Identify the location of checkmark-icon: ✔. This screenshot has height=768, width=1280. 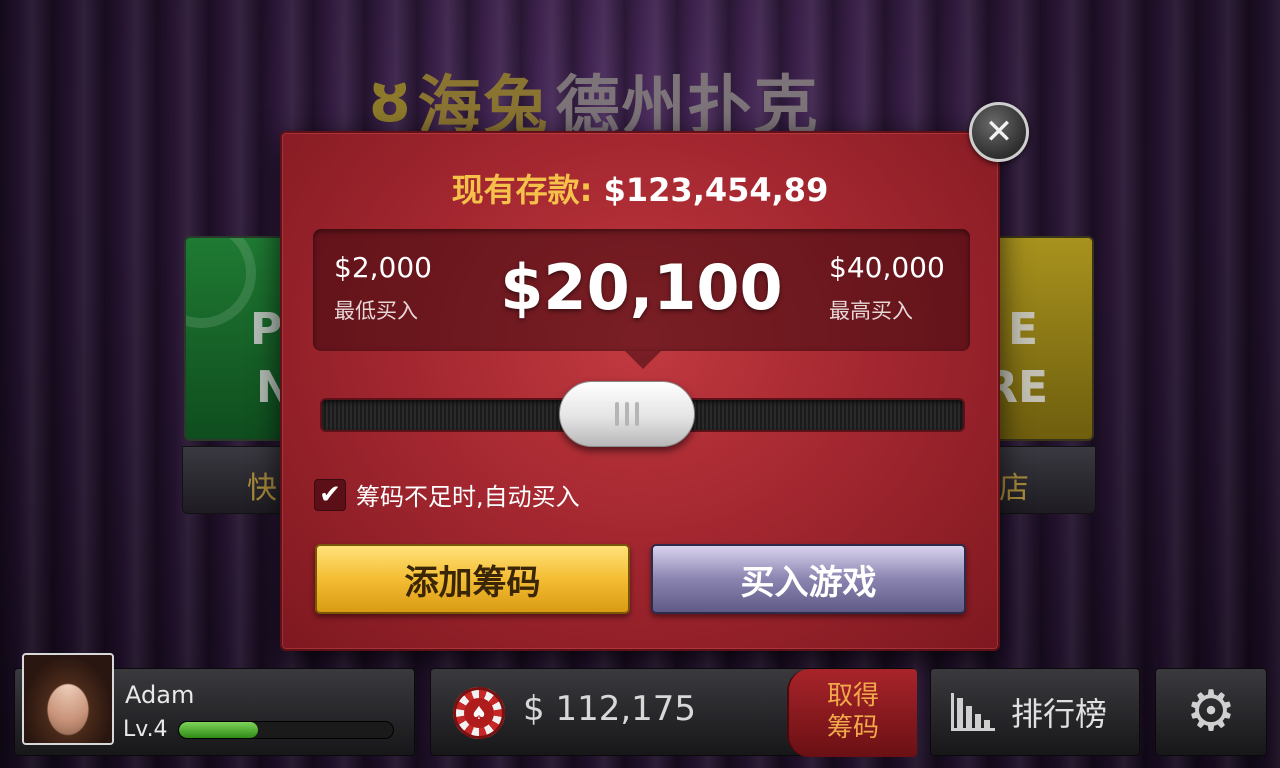
(330, 494).